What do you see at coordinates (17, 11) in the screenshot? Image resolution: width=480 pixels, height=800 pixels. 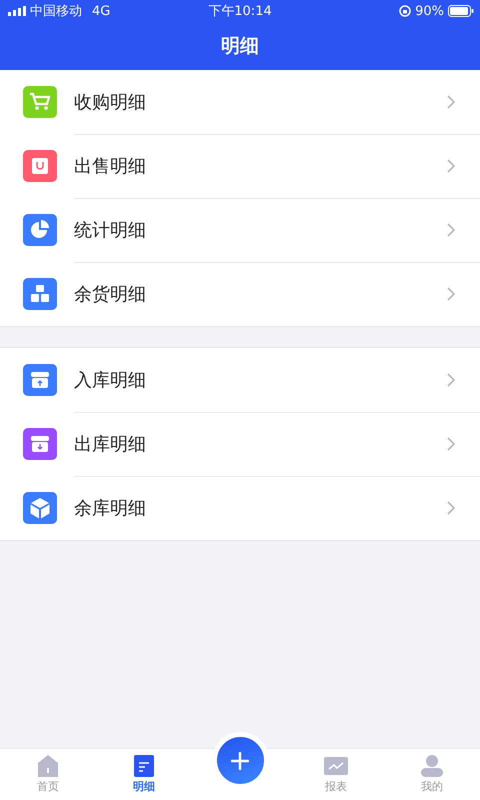 I see `signal-icon` at bounding box center [17, 11].